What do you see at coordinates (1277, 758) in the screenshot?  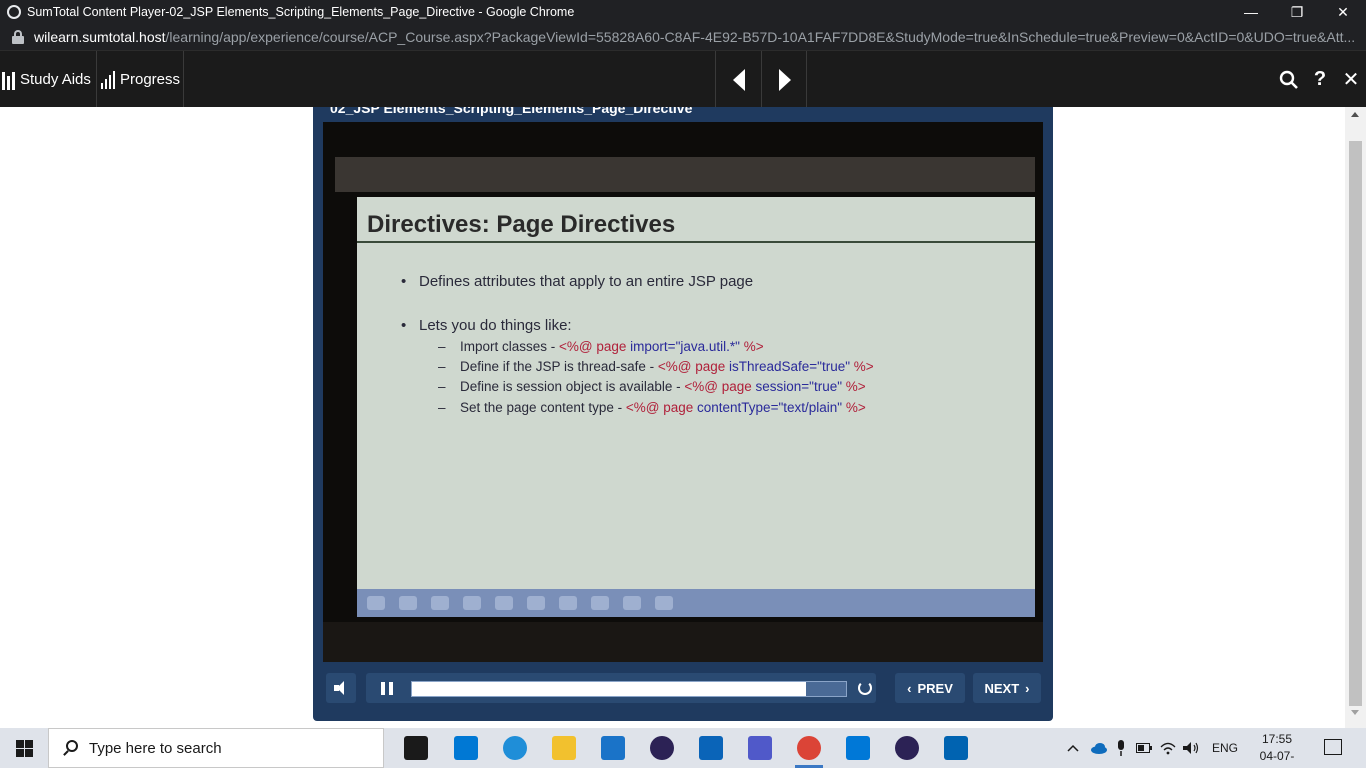 I see `clock-date: 04-07-2022` at bounding box center [1277, 758].